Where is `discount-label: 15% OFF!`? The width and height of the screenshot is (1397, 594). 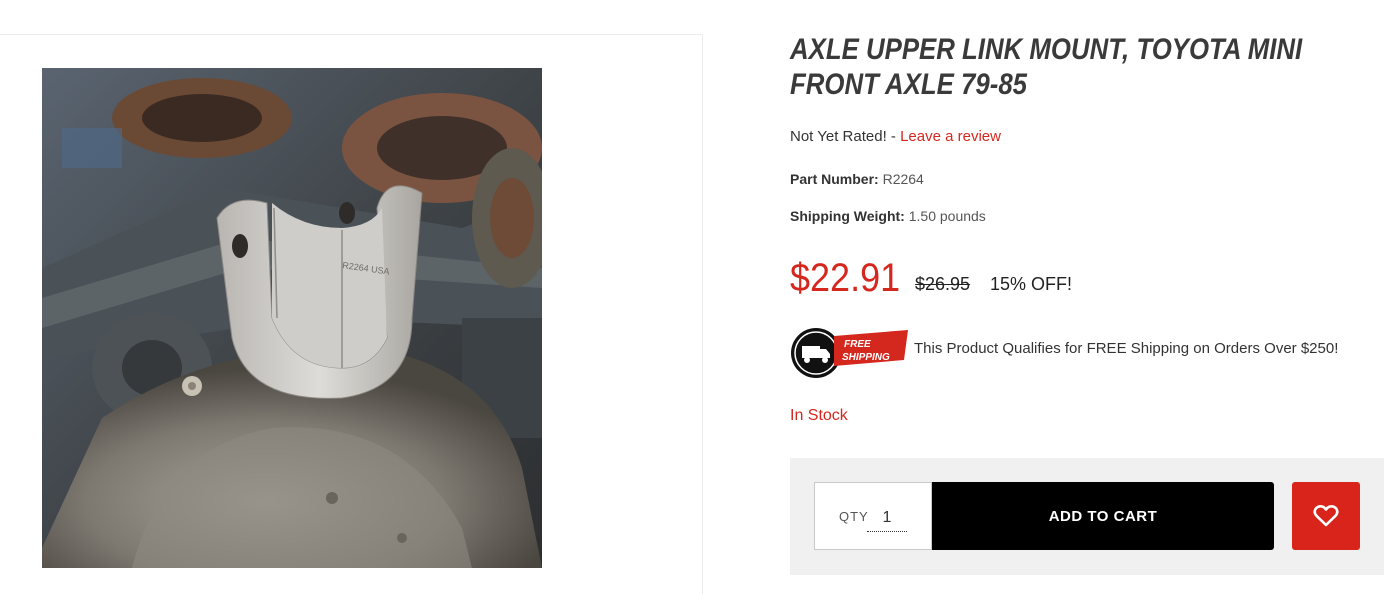
discount-label: 15% OFF! is located at coordinates (1031, 284).